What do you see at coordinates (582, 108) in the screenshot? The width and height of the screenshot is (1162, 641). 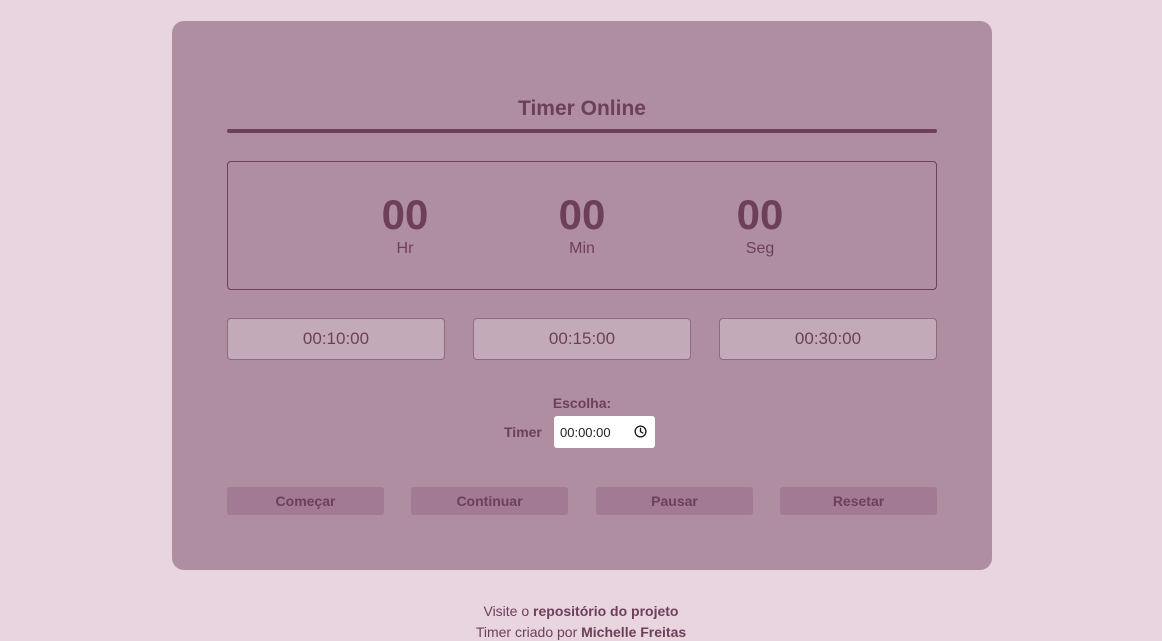 I see `page-title: Timer Online` at bounding box center [582, 108].